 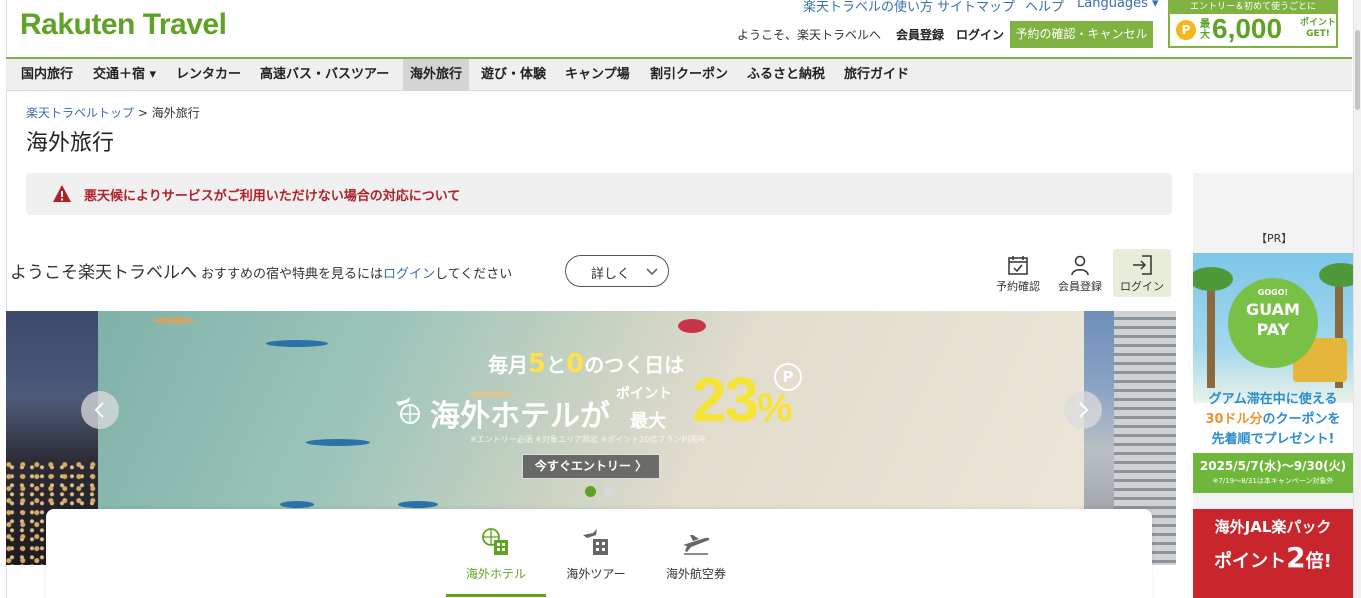 What do you see at coordinates (1273, 309) in the screenshot?
I see `guam-pay-badge-mid: GUAM` at bounding box center [1273, 309].